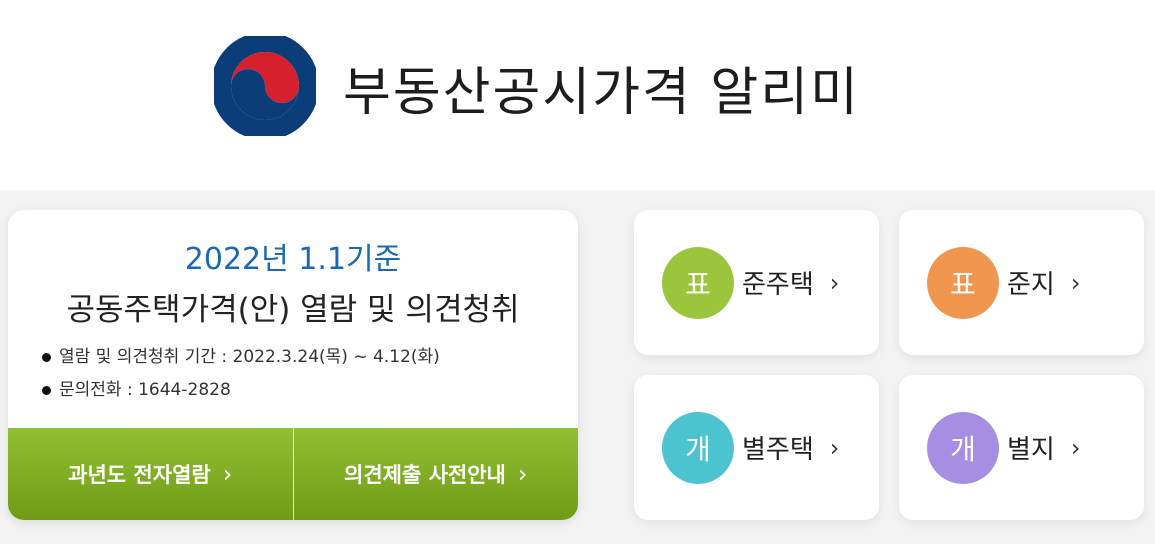  What do you see at coordinates (184, 390) in the screenshot?
I see `phone-value: 1644-2828` at bounding box center [184, 390].